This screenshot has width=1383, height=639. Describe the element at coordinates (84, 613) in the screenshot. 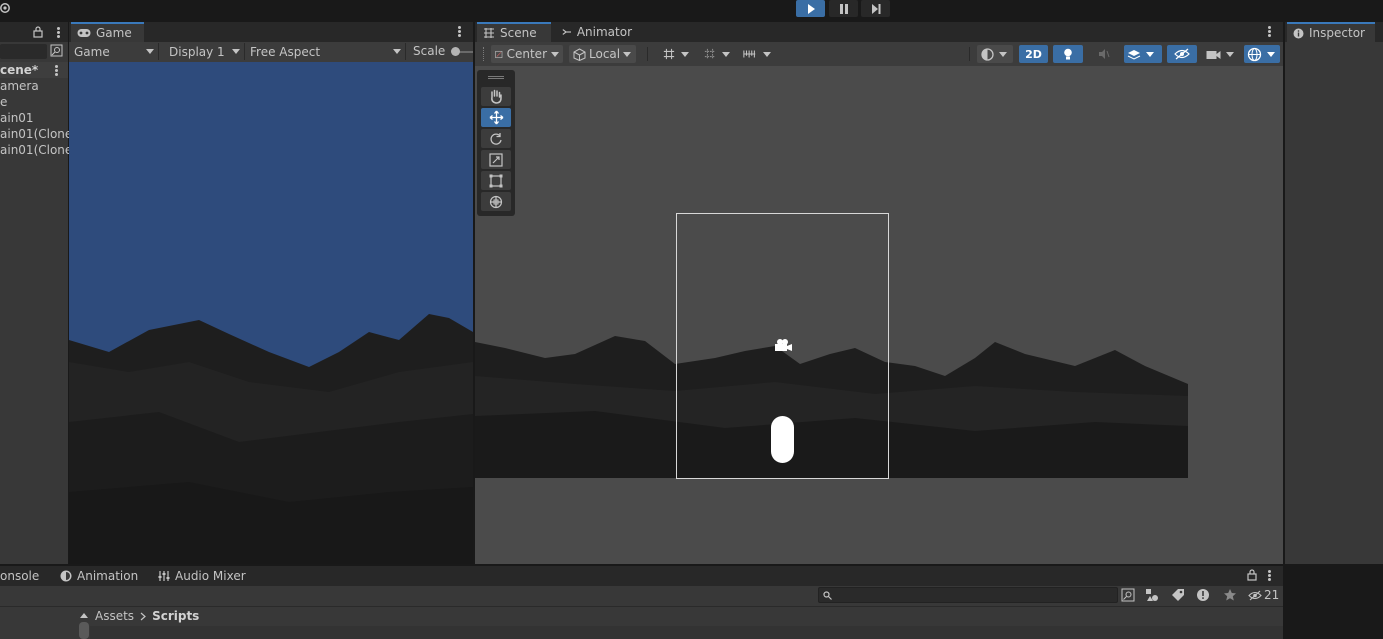

I see `folder-tree-scroll-up-icon` at that location.